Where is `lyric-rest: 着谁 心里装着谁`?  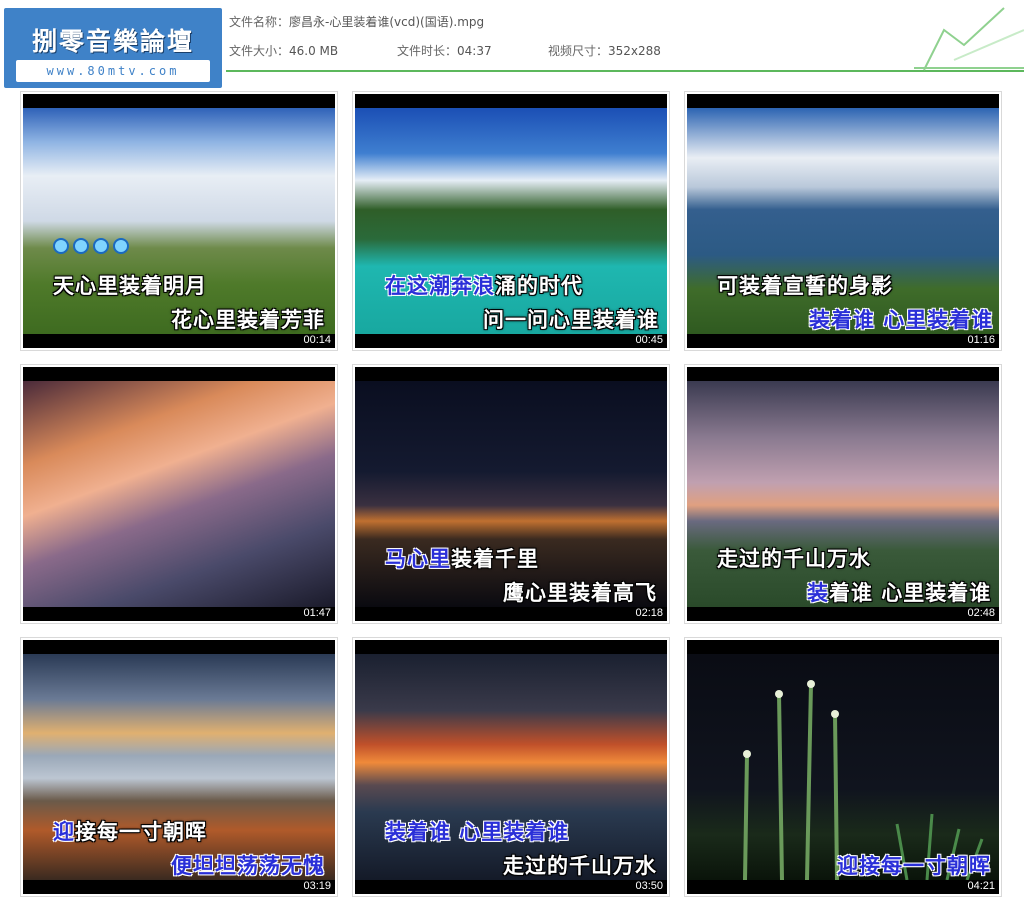 lyric-rest: 着谁 心里装着谁 is located at coordinates (910, 593).